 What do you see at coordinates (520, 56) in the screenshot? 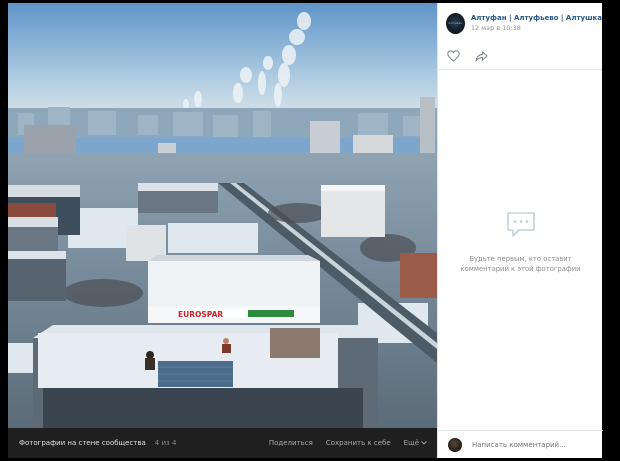
I see `post-actions` at bounding box center [520, 56].